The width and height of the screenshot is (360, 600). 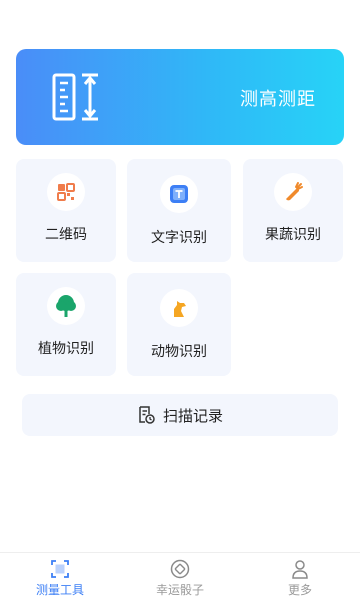 What do you see at coordinates (180, 569) in the screenshot?
I see `dice-icon` at bounding box center [180, 569].